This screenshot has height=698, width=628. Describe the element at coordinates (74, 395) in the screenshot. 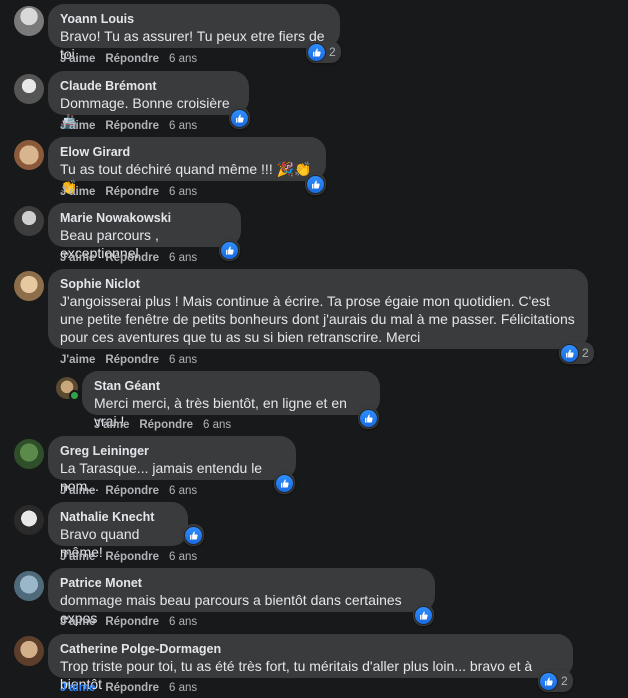

I see `online-status-indicator` at that location.